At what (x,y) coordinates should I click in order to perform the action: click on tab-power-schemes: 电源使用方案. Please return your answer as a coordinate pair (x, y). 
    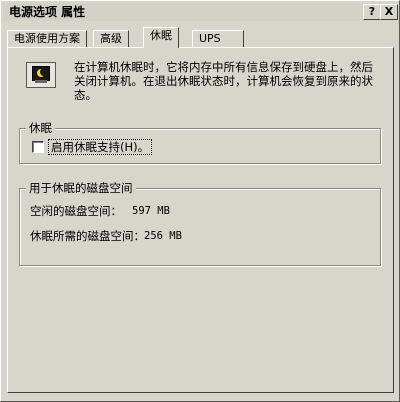
    Looking at the image, I should click on (47, 38).